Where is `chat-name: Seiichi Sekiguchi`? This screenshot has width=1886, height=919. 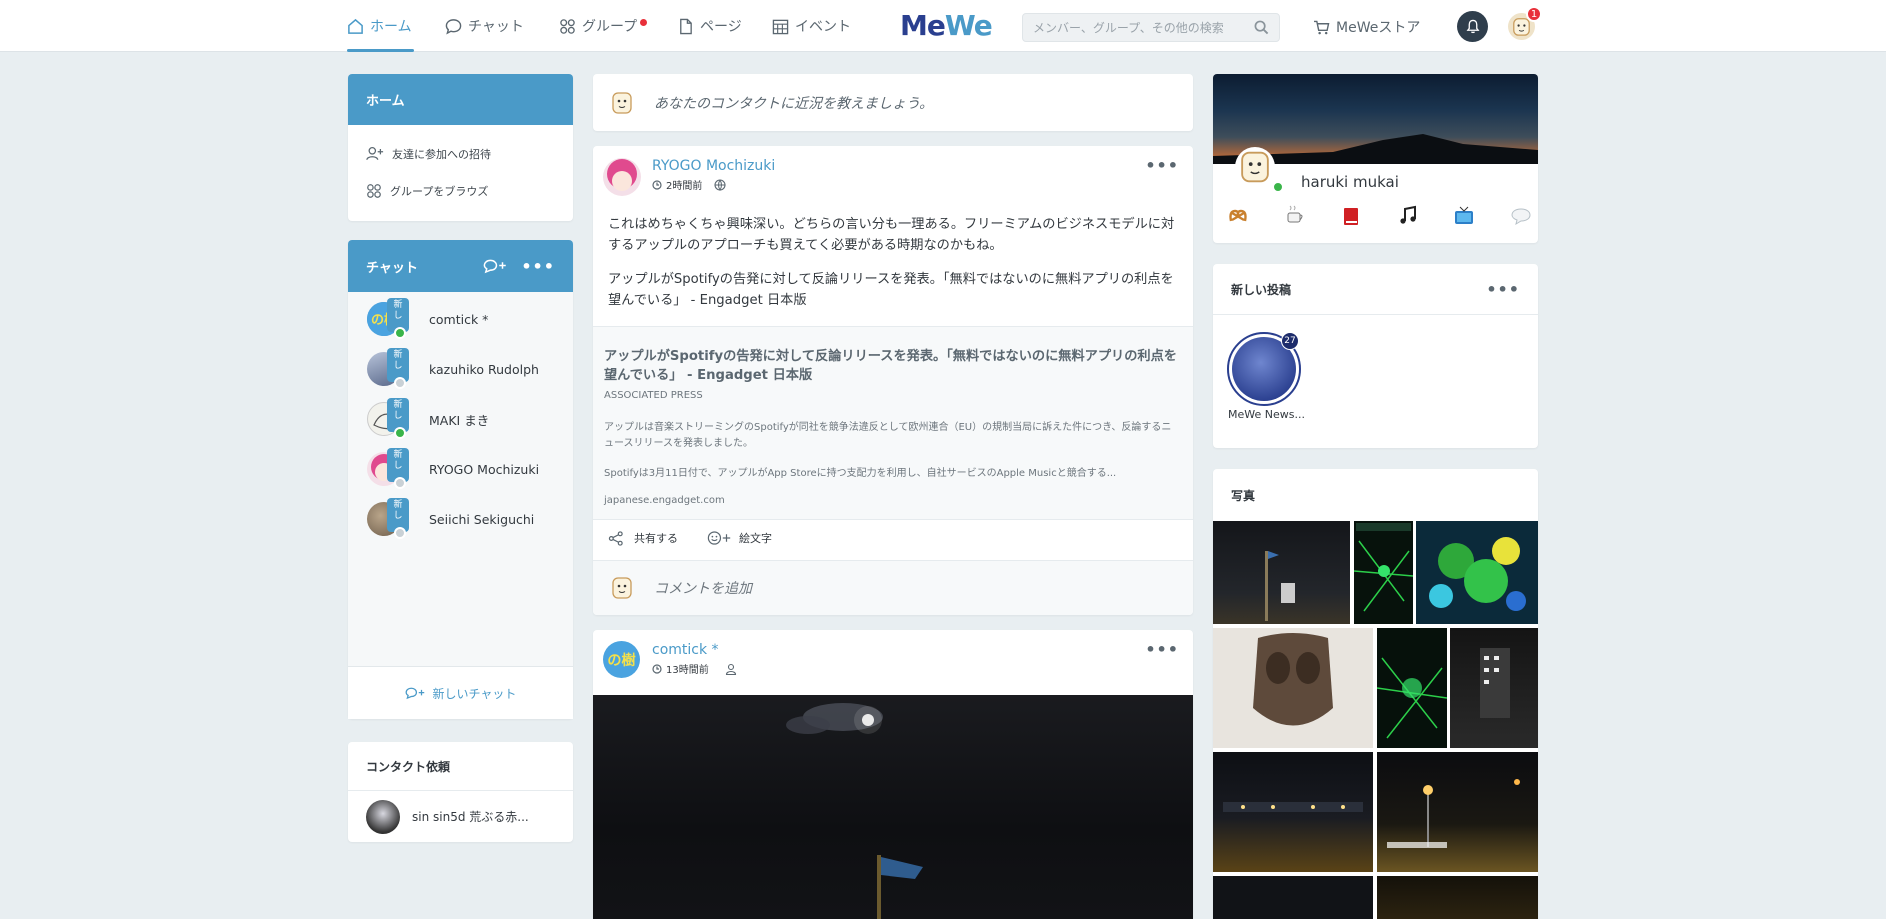 chat-name: Seiichi Sekiguchi is located at coordinates (482, 519).